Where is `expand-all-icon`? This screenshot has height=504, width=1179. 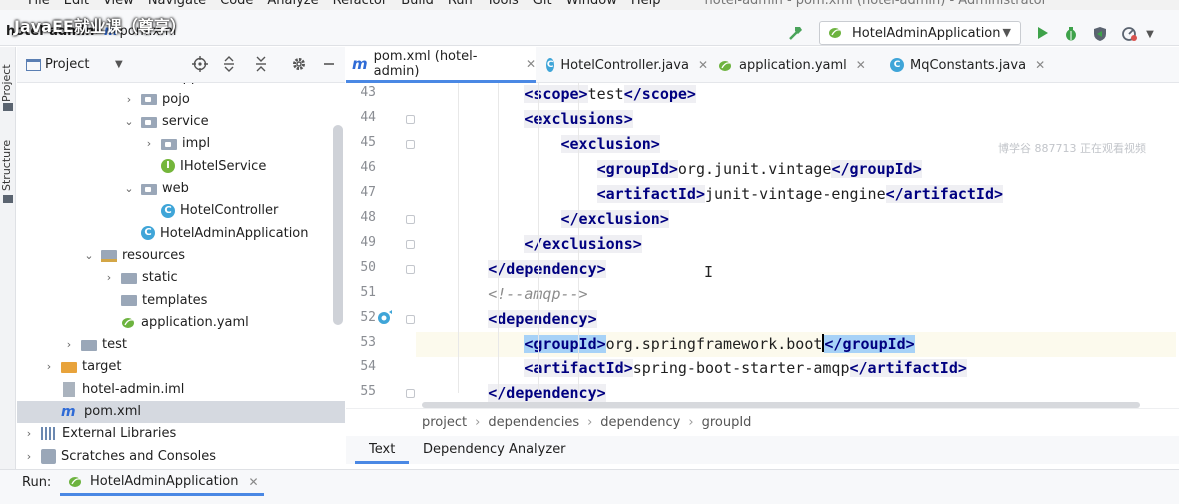 expand-all-icon is located at coordinates (229, 65).